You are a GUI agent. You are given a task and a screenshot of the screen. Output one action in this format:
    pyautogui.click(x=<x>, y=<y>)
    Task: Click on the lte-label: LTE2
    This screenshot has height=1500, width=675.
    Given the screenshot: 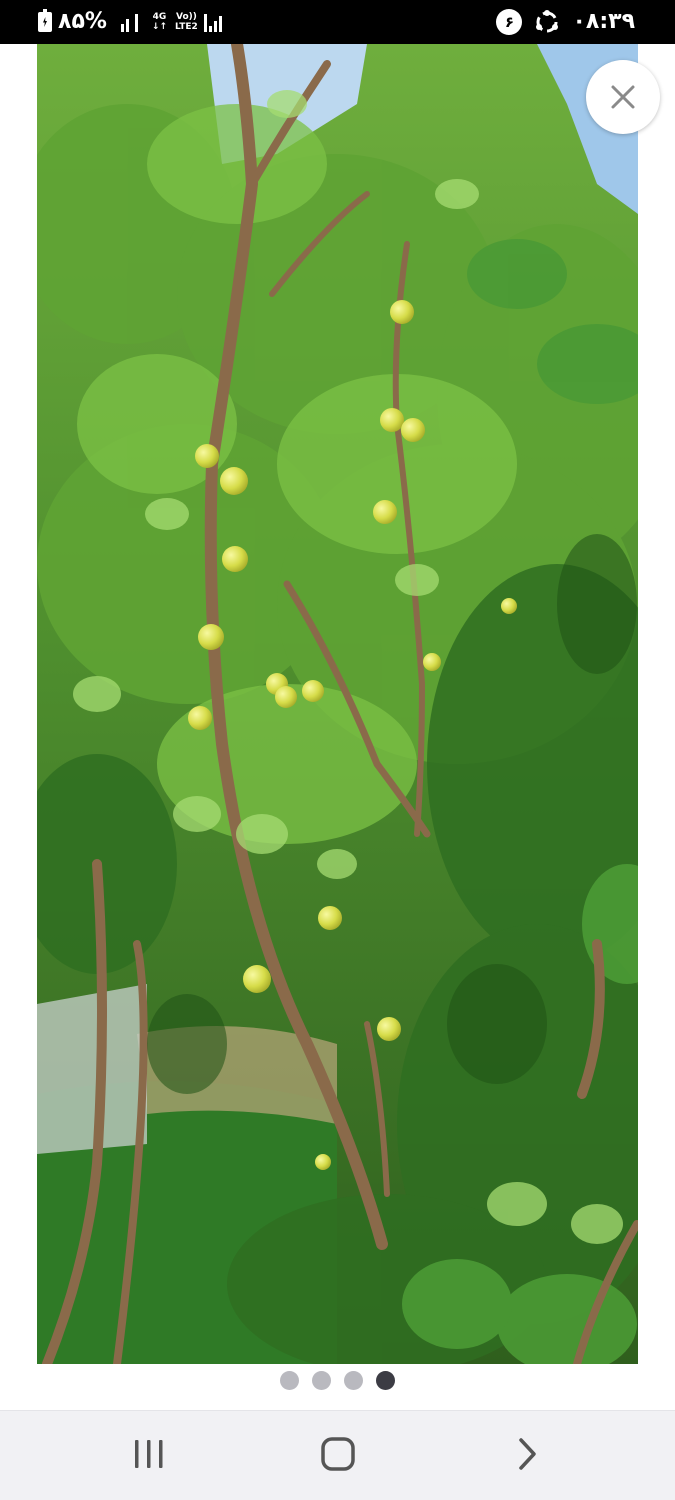 What is the action you would take?
    pyautogui.click(x=186, y=27)
    